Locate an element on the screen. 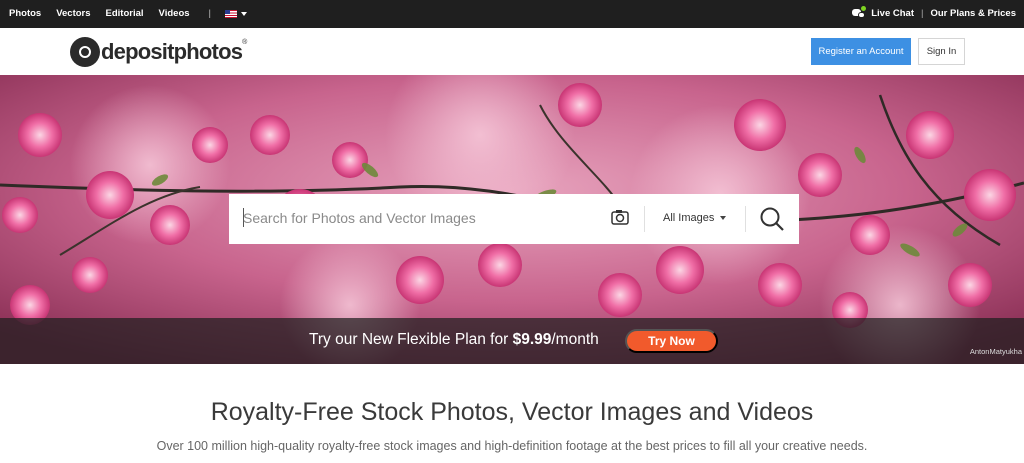 The height and width of the screenshot is (463, 1024). chat-icon is located at coordinates (859, 12).